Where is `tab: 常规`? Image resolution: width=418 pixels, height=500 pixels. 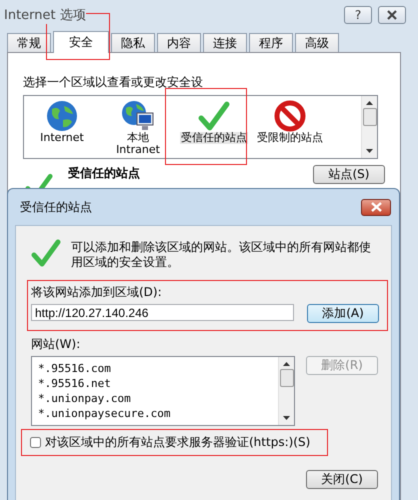
tab: 常规 is located at coordinates (29, 42).